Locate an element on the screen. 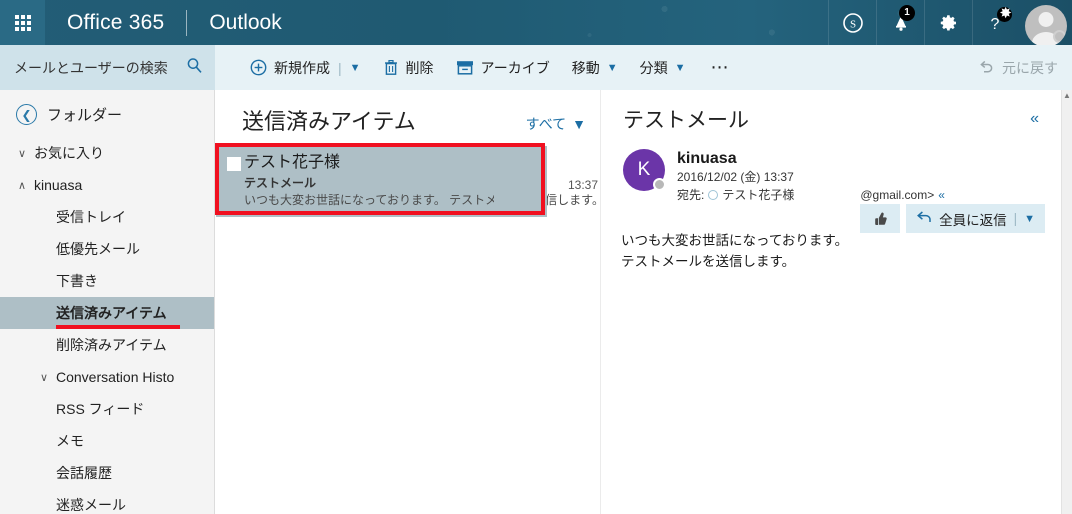 The width and height of the screenshot is (1072, 514). sidebar-item-deleted-items: 削除済みアイテム is located at coordinates (107, 345).